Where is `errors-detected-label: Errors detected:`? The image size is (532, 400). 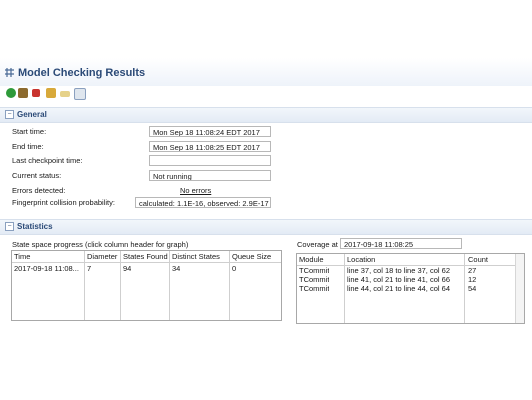
errors-detected-label: Errors detected: is located at coordinates (39, 190).